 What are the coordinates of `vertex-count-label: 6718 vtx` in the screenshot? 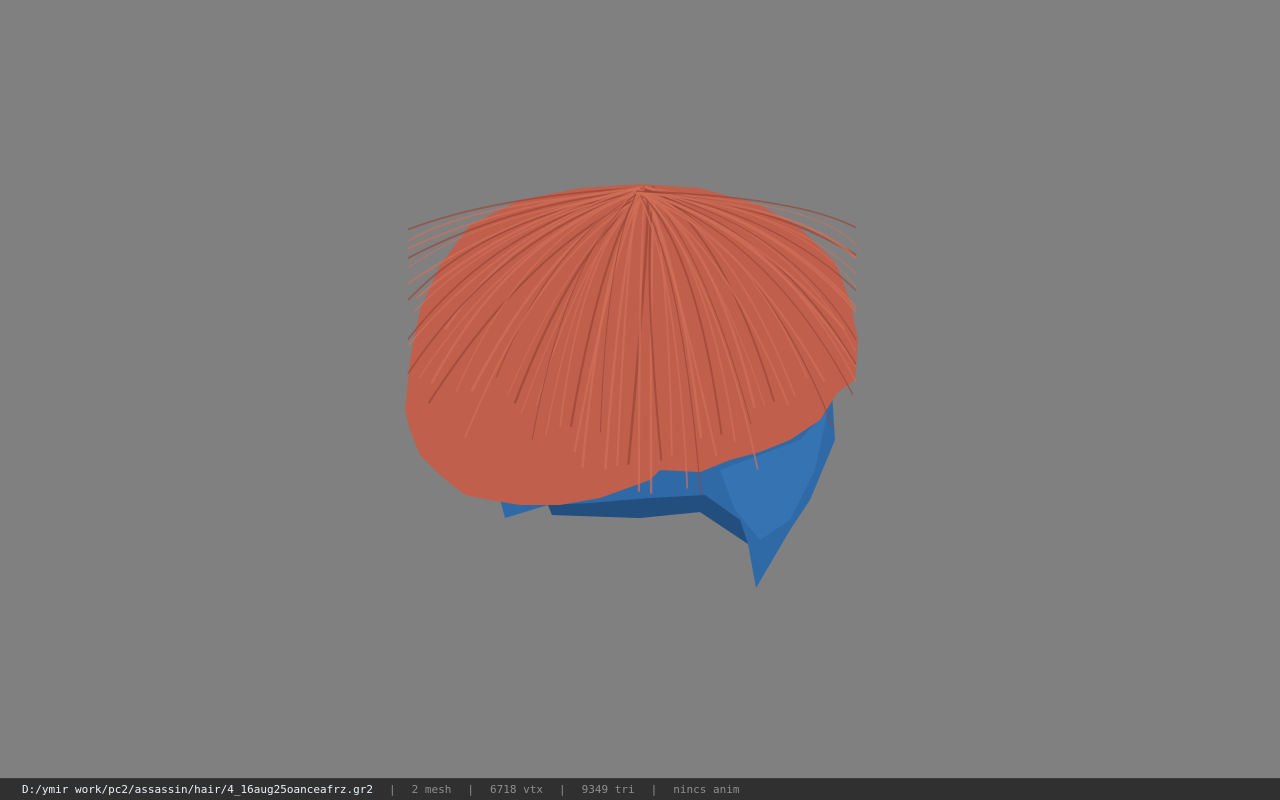 It's located at (516, 789).